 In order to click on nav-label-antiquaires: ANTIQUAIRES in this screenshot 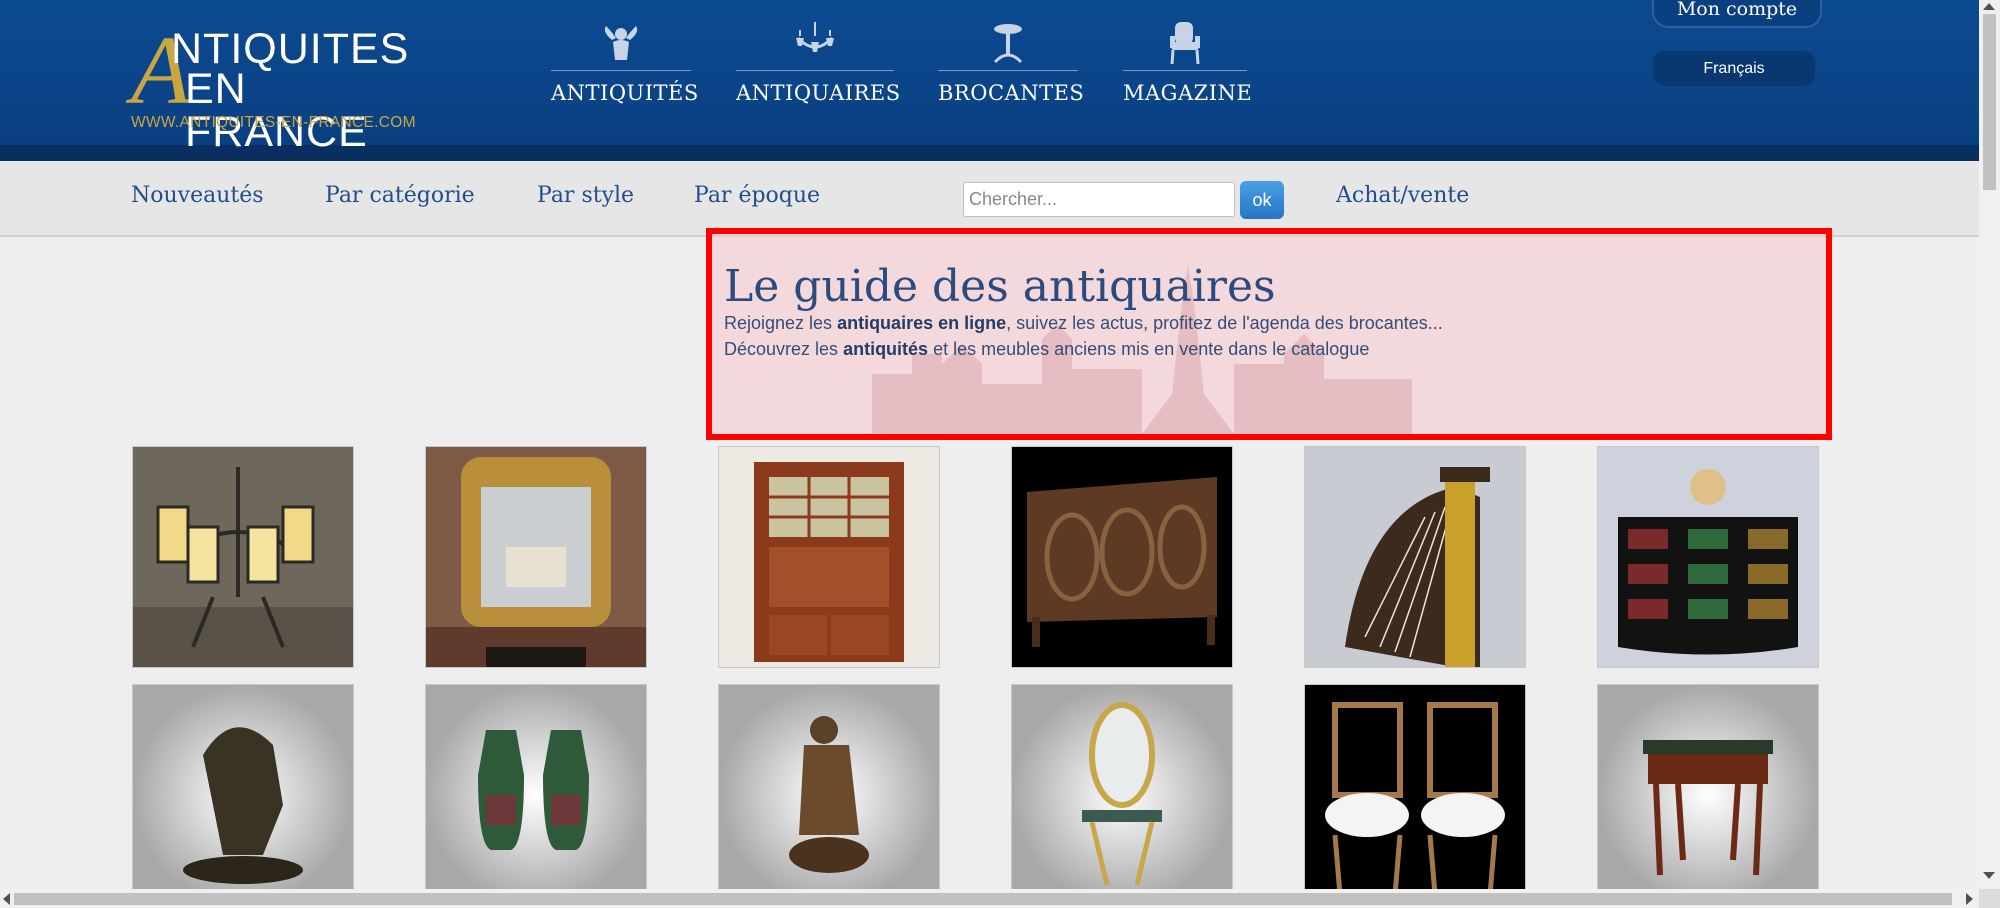, I will do `click(818, 93)`.